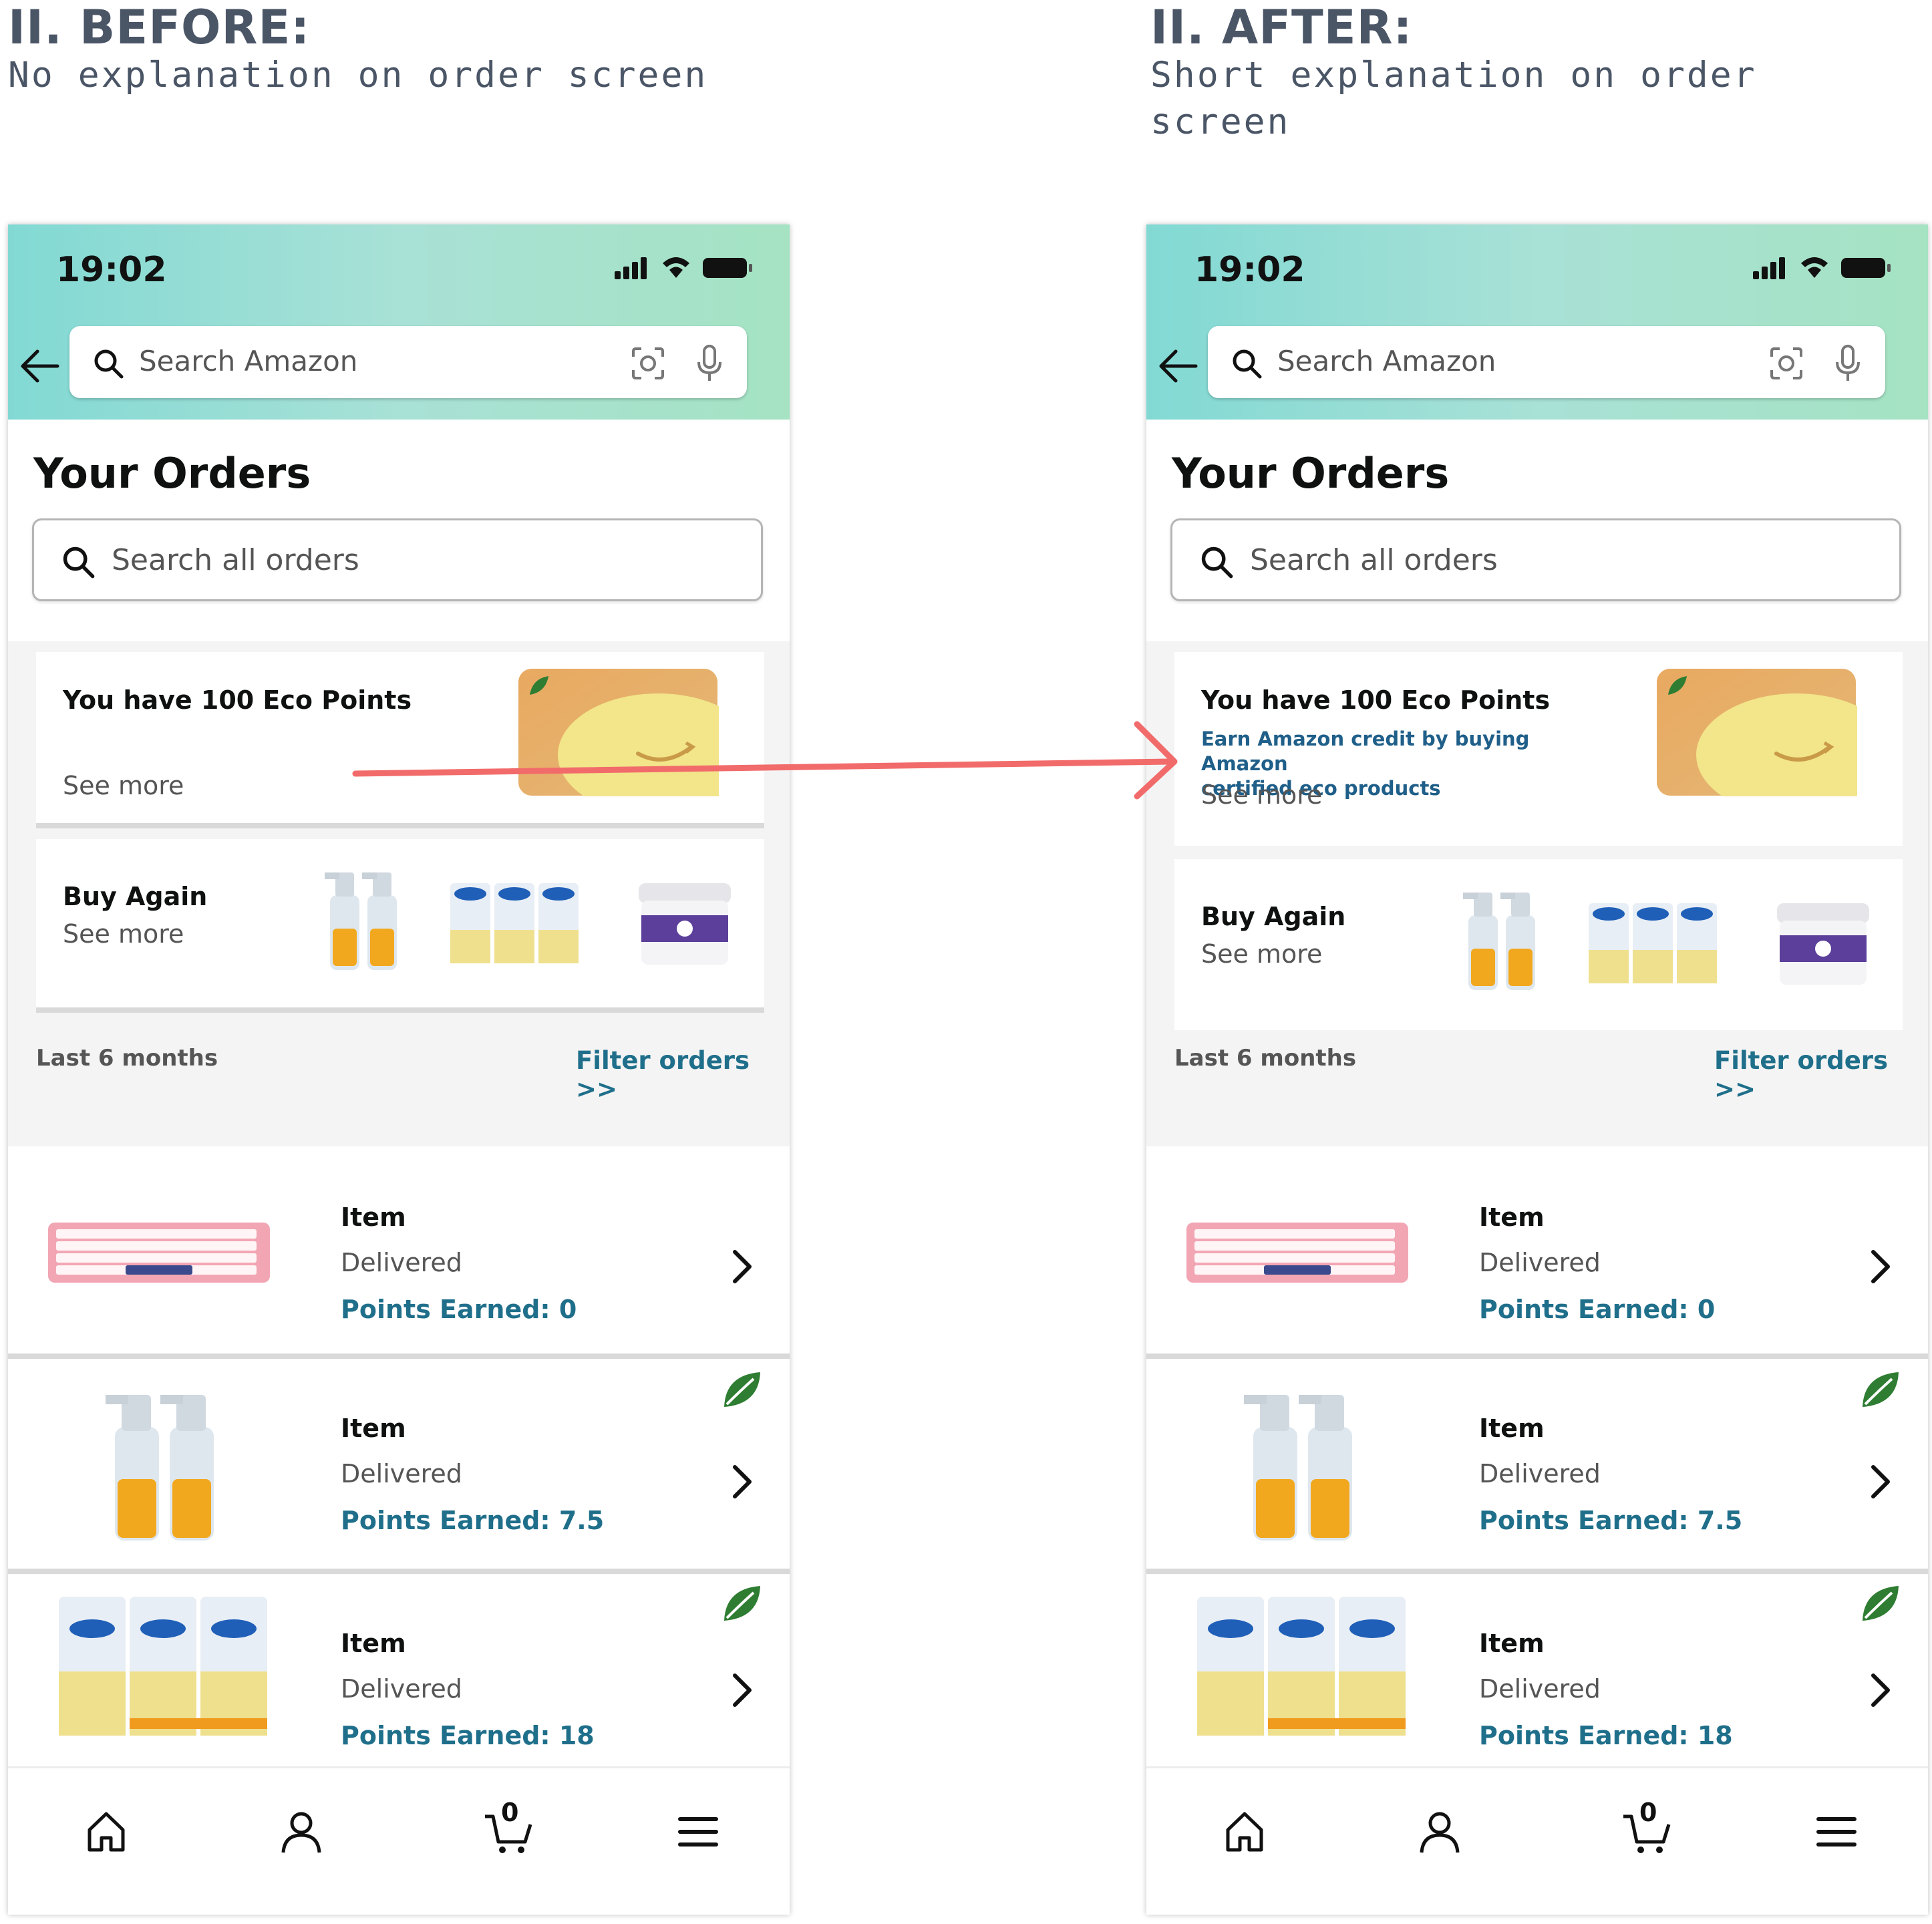  I want to click on status-icons, so click(1822, 268).